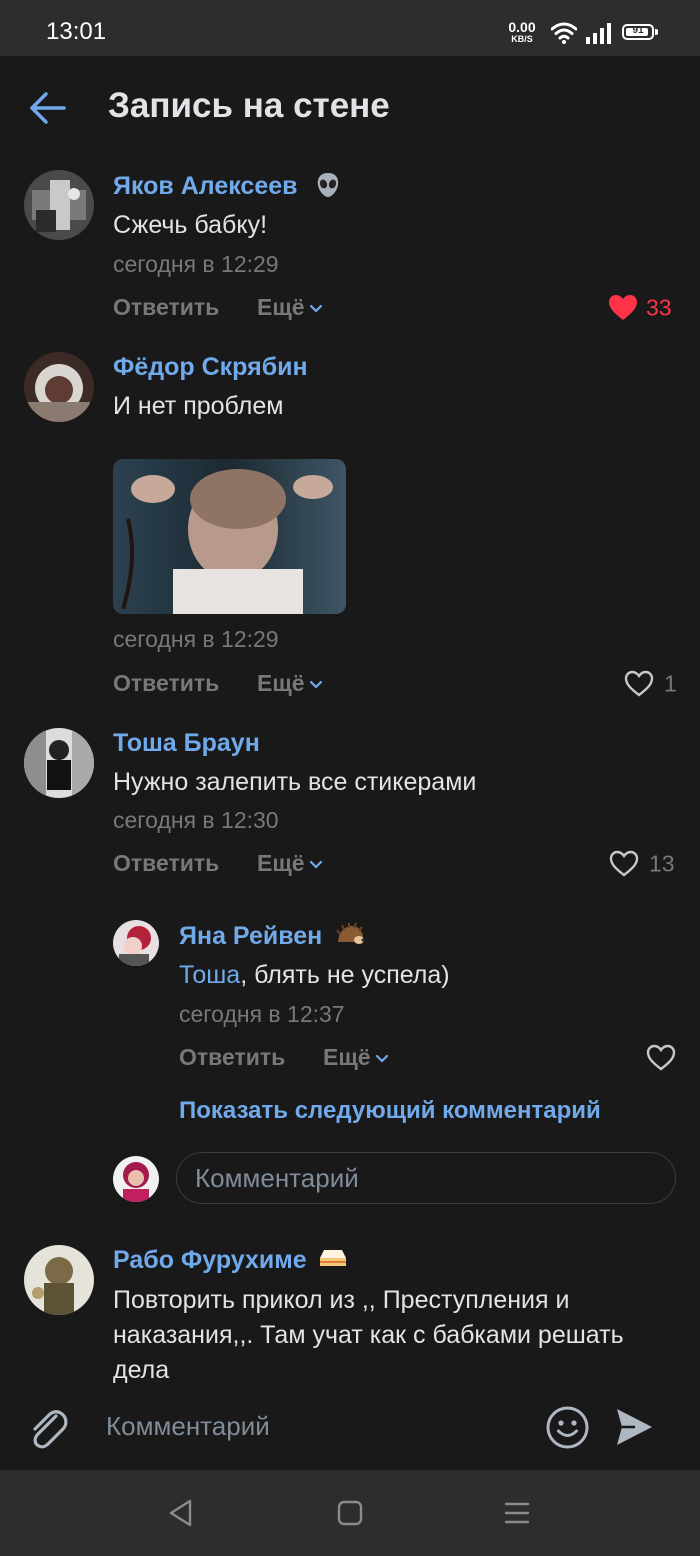 This screenshot has height=1556, width=700. What do you see at coordinates (623, 308) in the screenshot?
I see `heart-filled-icon` at bounding box center [623, 308].